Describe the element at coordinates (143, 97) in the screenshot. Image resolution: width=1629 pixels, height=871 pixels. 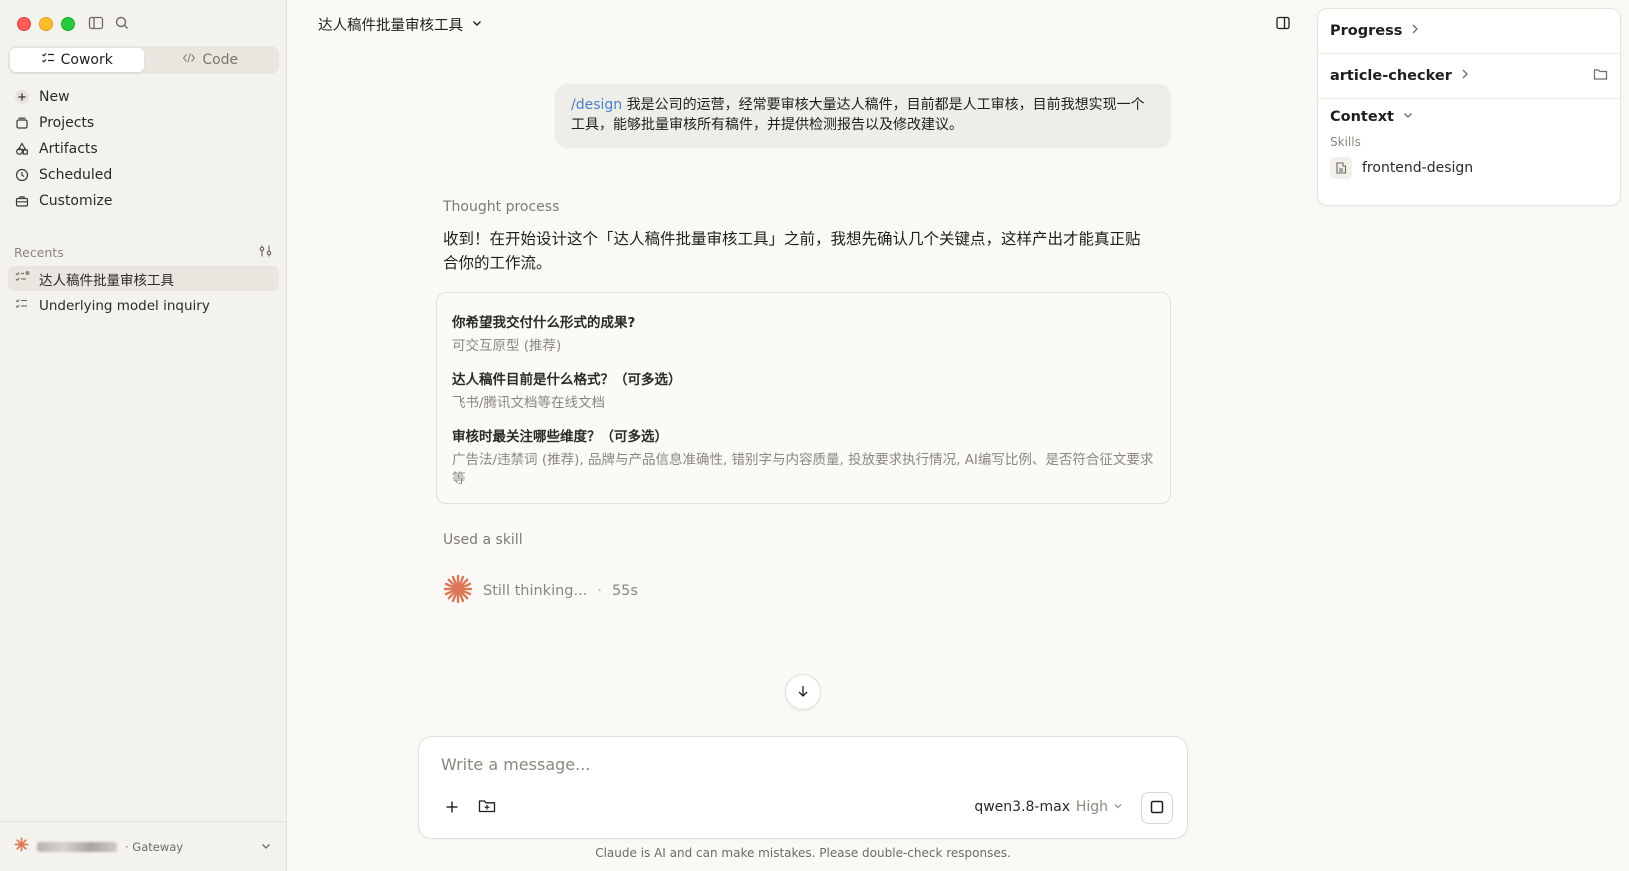
I see `sidebar-item-new: New` at that location.